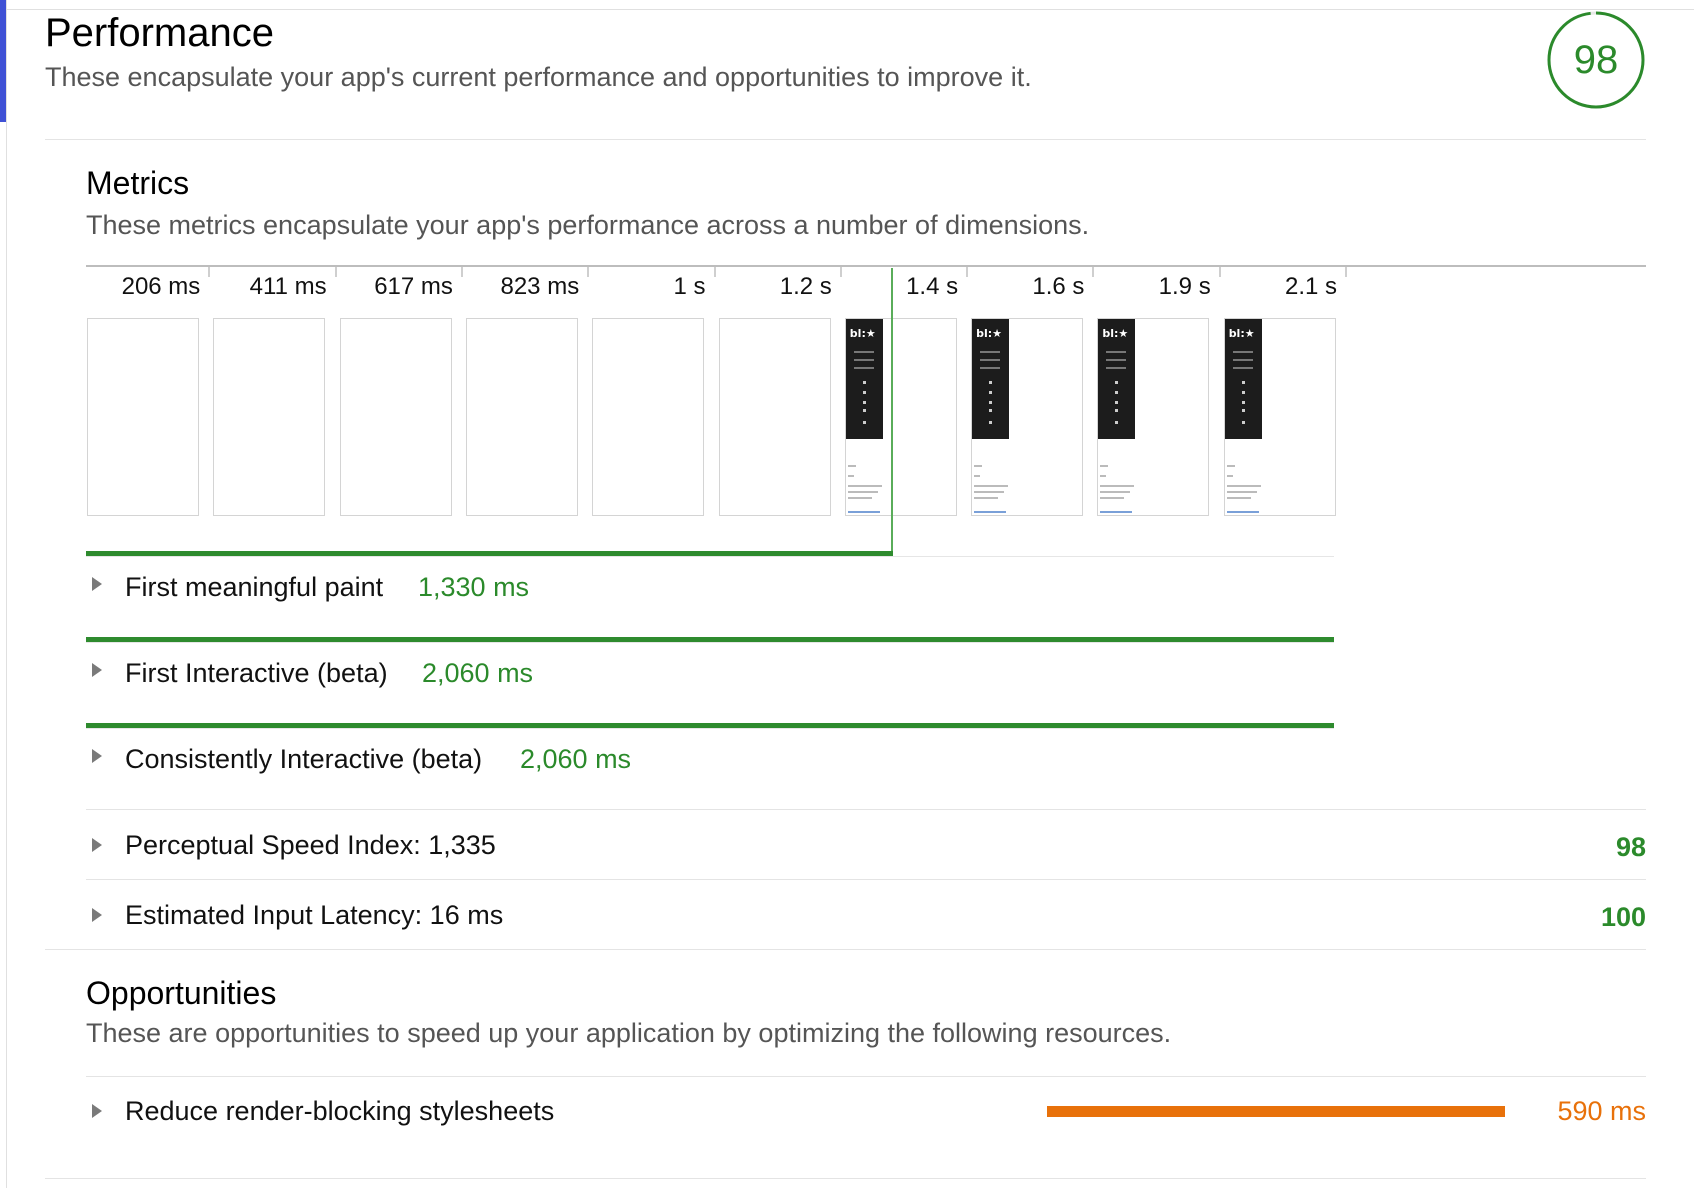 The image size is (1694, 1188). Describe the element at coordinates (339, 1111) in the screenshot. I see `opportunity-label-render-blocking: Reduce render-blocking stylesheets` at that location.